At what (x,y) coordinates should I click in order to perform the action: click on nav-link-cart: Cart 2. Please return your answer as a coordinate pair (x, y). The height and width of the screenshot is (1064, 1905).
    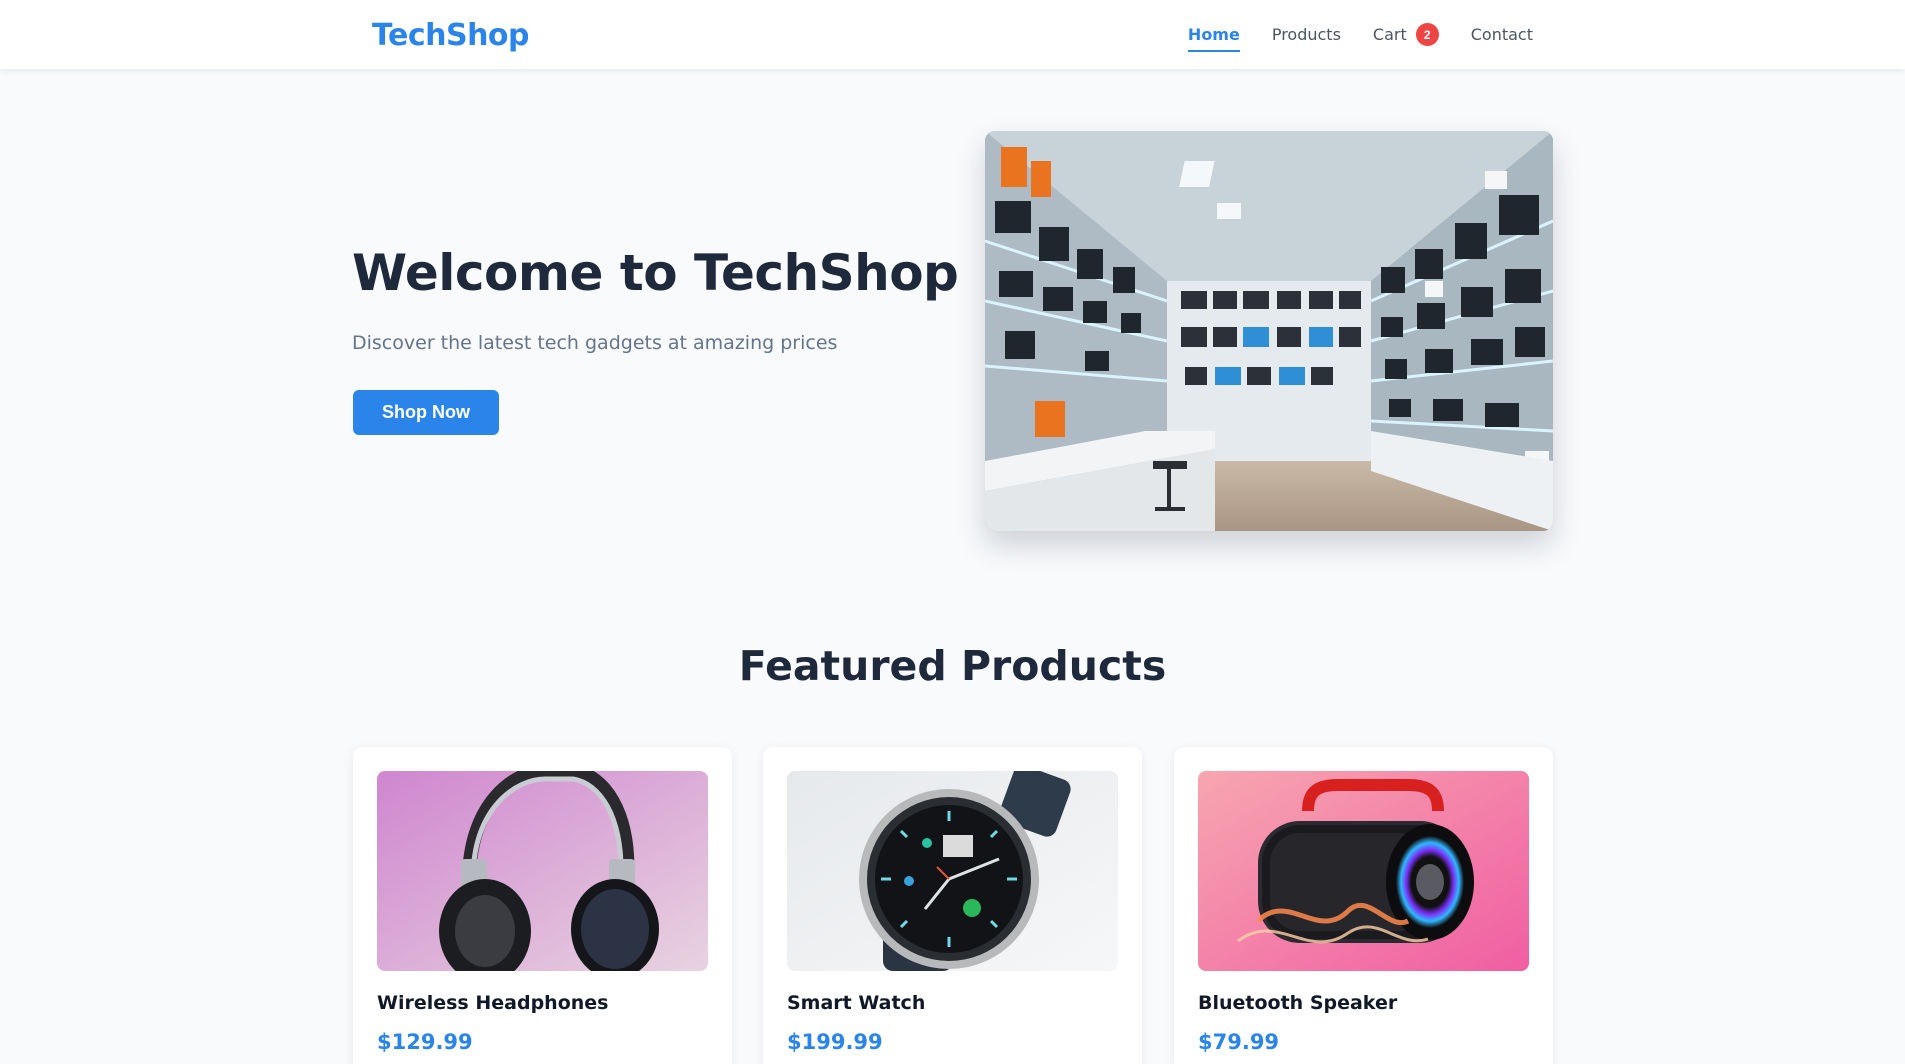
    Looking at the image, I should click on (1406, 34).